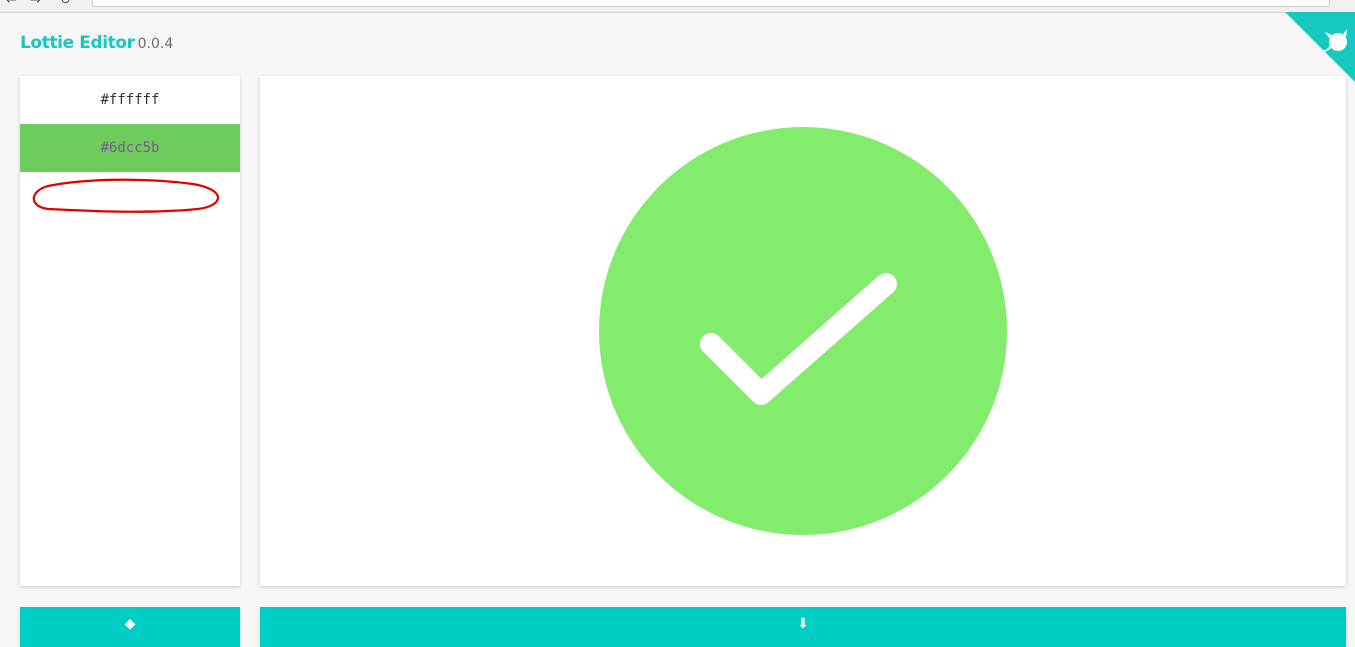  I want to click on layers-icon: ◆, so click(130, 624).